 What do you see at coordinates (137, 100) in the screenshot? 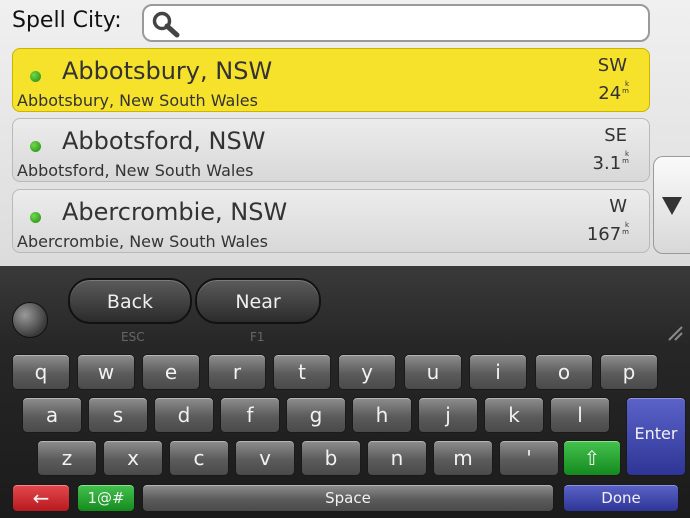
I see `result-full-name: Abbotsbury, New South Wales` at bounding box center [137, 100].